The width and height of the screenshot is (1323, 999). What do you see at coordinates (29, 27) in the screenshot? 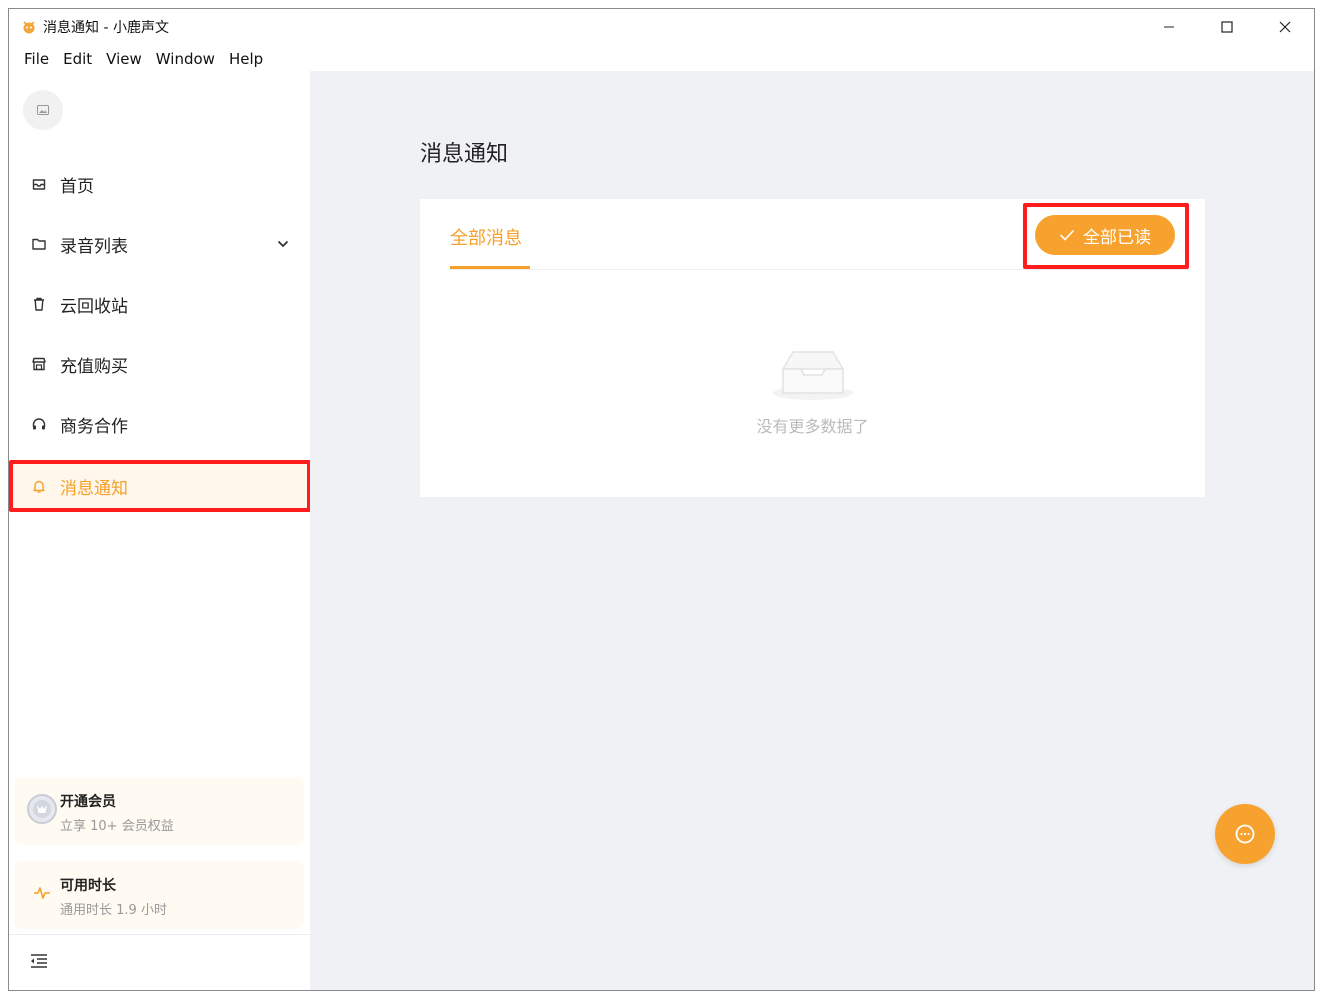
I see `app-logo-icon` at bounding box center [29, 27].